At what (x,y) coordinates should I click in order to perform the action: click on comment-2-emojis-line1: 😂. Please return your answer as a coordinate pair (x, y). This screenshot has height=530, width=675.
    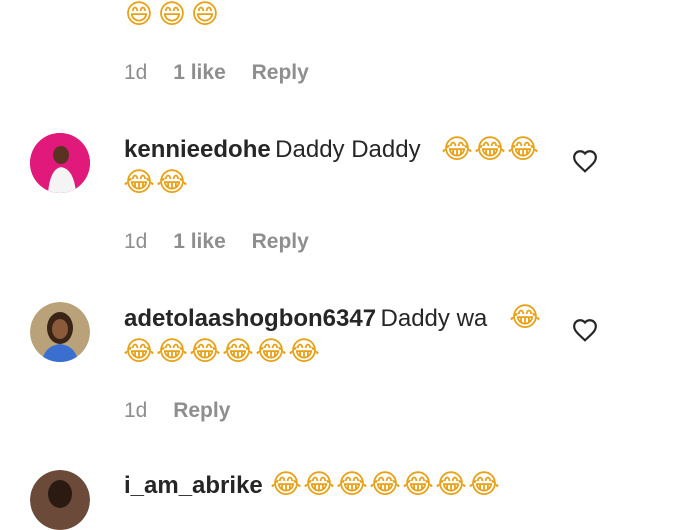
    Looking at the image, I should click on (525, 318).